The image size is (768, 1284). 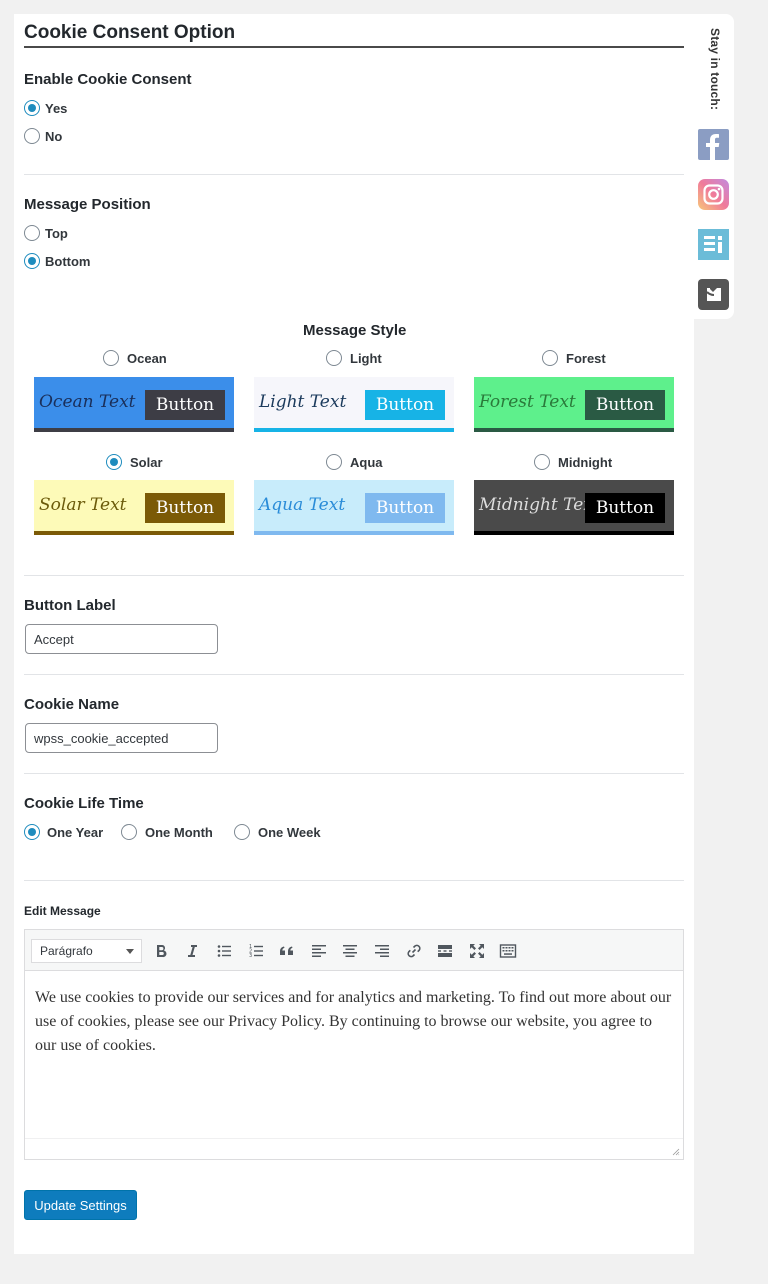 I want to click on instagram-icon, so click(x=713, y=194).